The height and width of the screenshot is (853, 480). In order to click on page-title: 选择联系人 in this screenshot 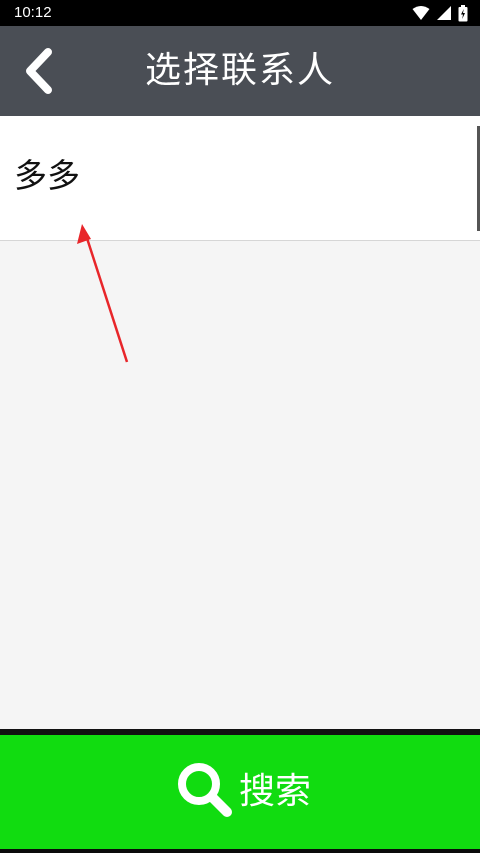, I will do `click(239, 70)`.